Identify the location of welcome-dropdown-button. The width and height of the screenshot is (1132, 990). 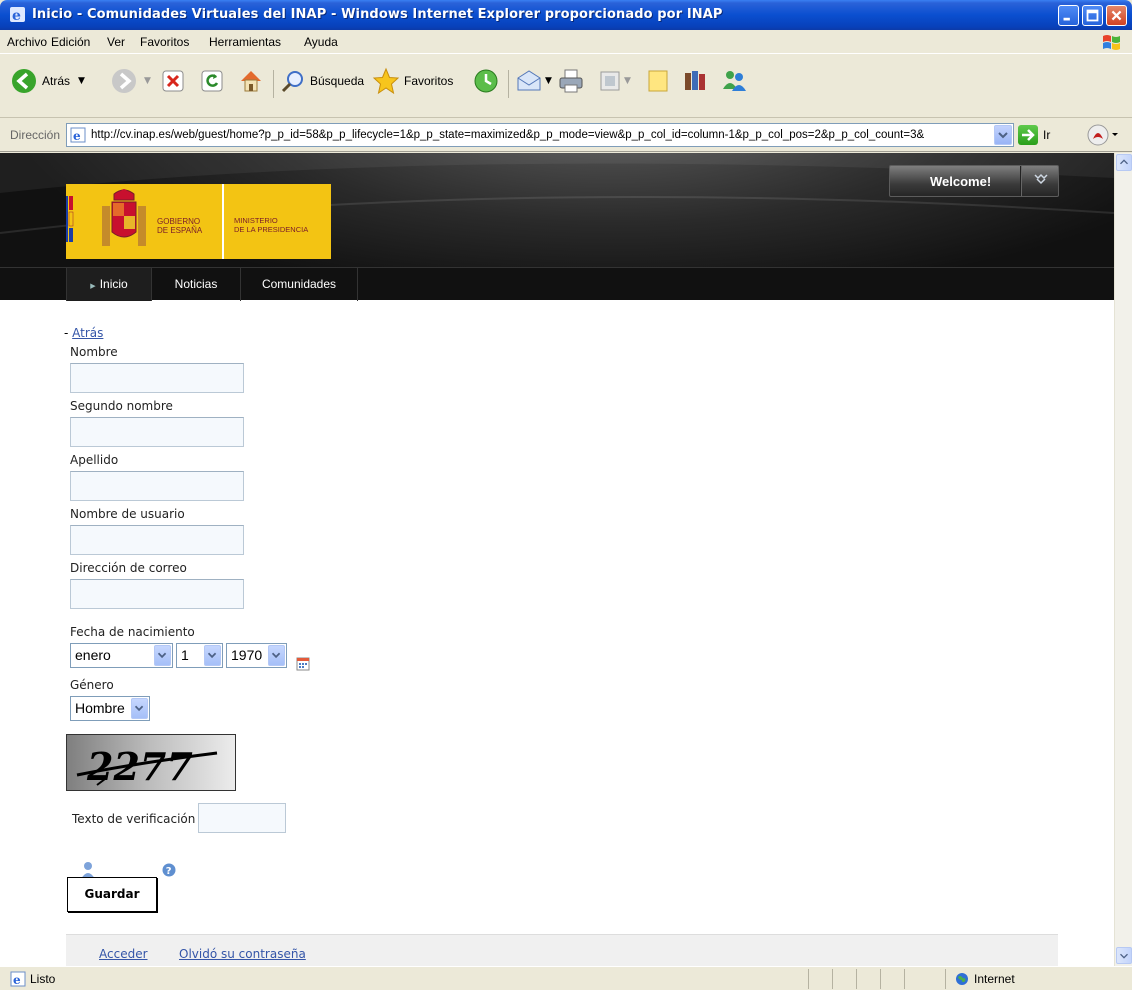
(1040, 181).